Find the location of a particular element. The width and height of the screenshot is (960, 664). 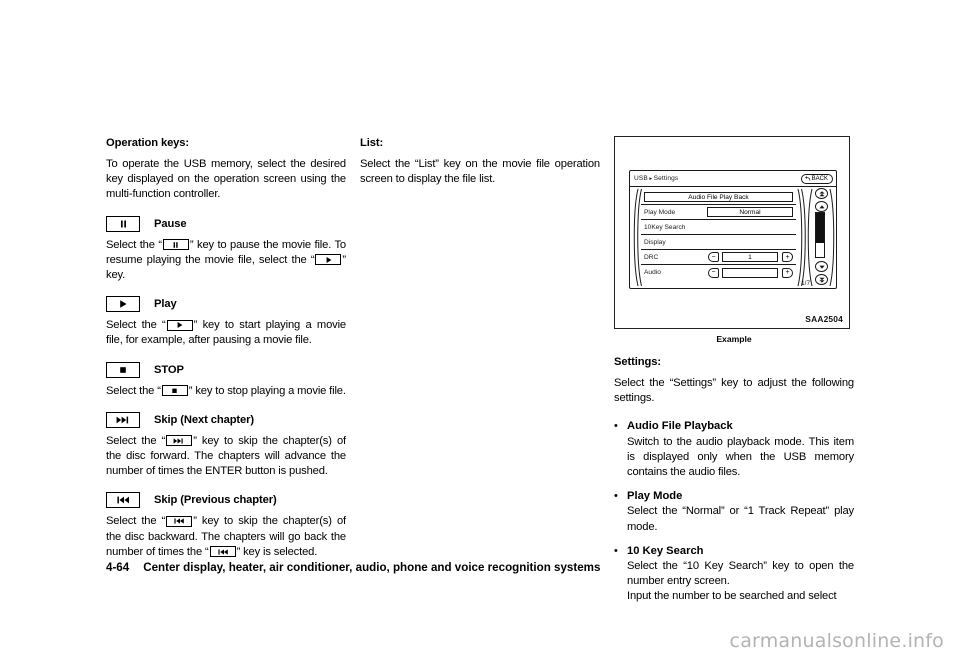

play-icon-inline is located at coordinates (328, 260).